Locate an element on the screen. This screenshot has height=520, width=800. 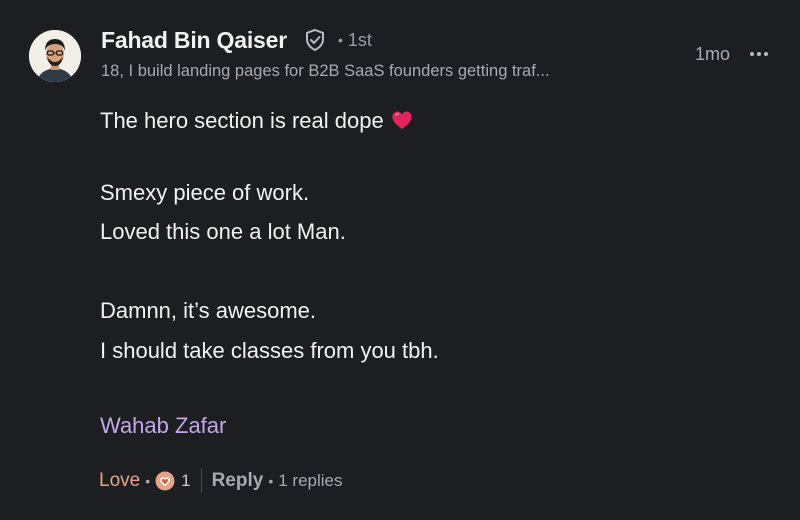
comment-text-line-2: Smexy piece of work. is located at coordinates (205, 192).